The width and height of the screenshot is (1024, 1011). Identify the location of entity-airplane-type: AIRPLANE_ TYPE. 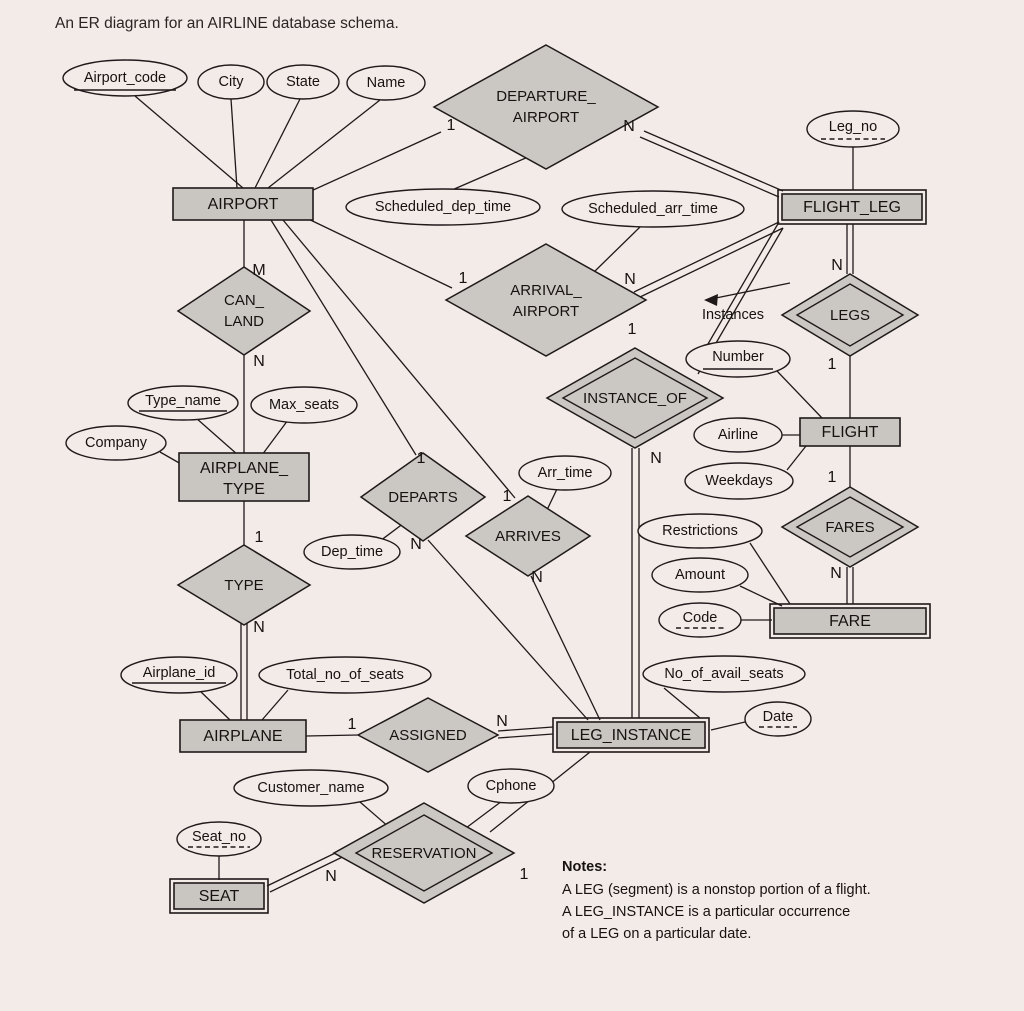
(244, 477).